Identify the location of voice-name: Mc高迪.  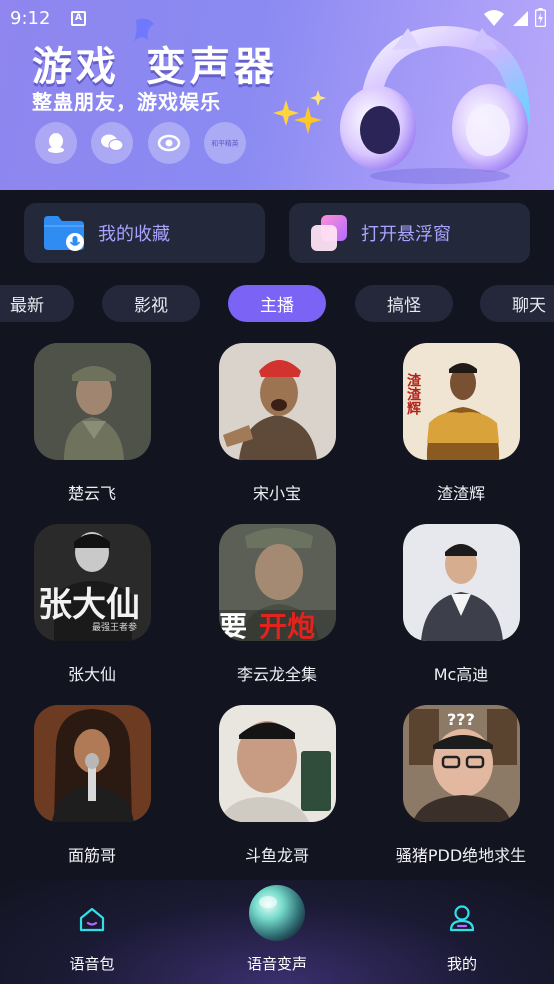
(461, 674).